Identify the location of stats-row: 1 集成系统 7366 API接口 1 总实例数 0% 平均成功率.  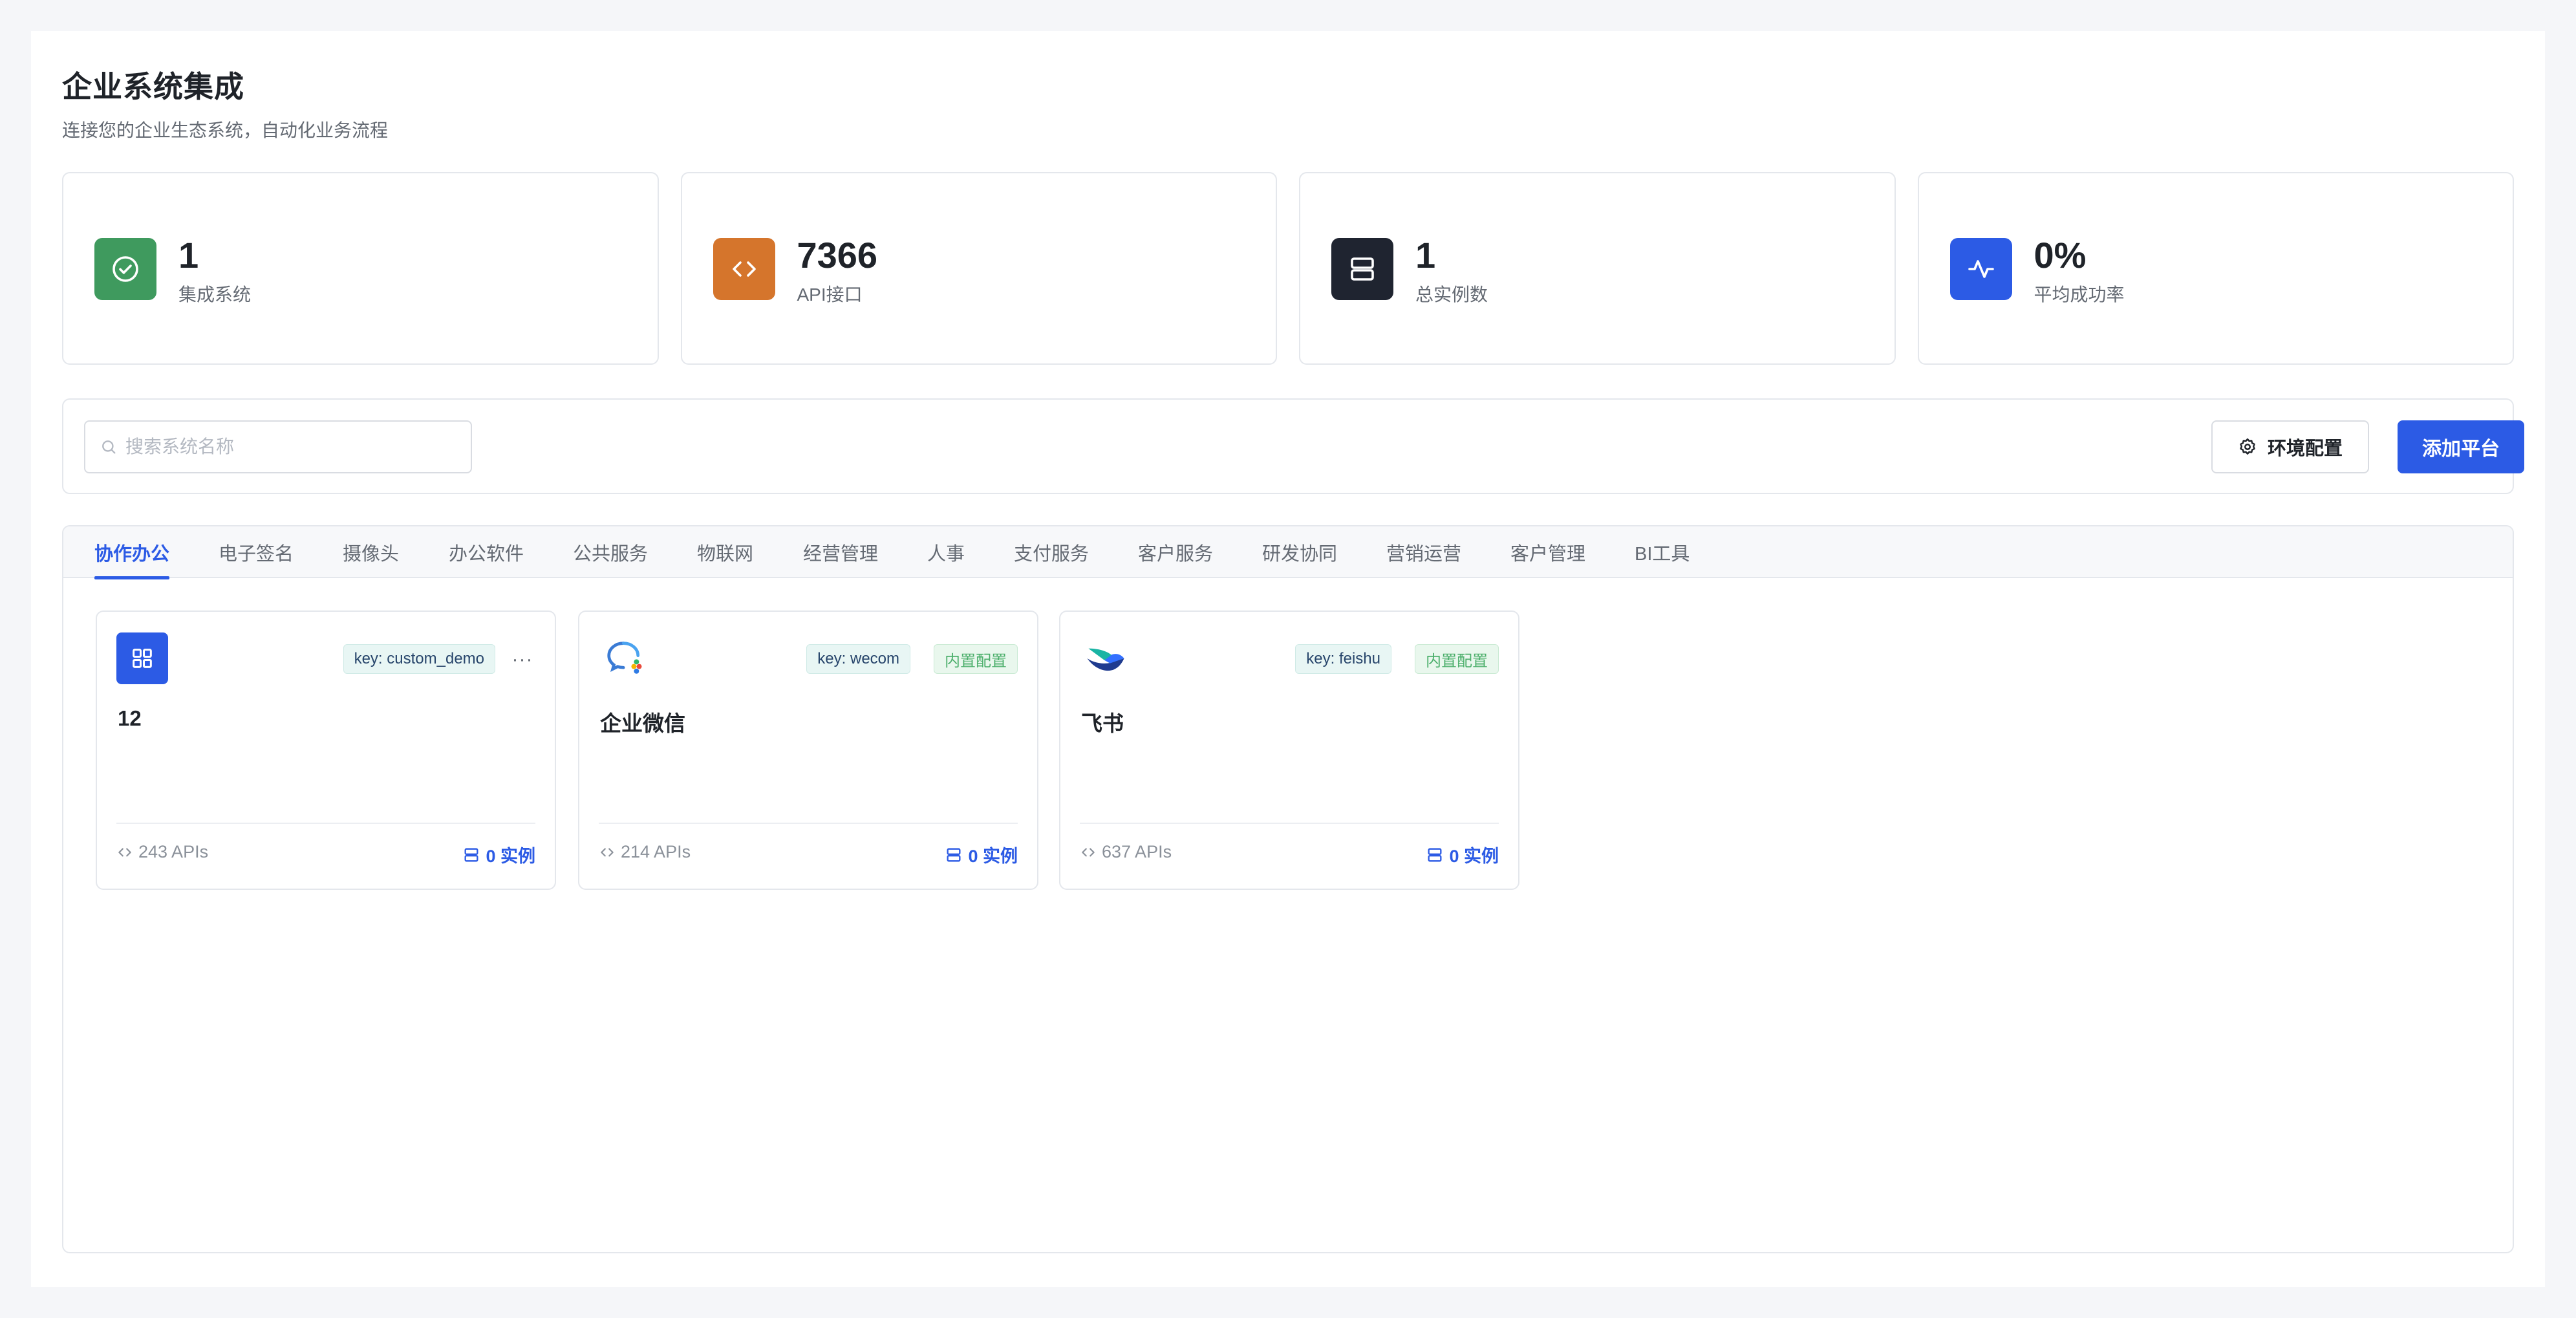
(1288, 268).